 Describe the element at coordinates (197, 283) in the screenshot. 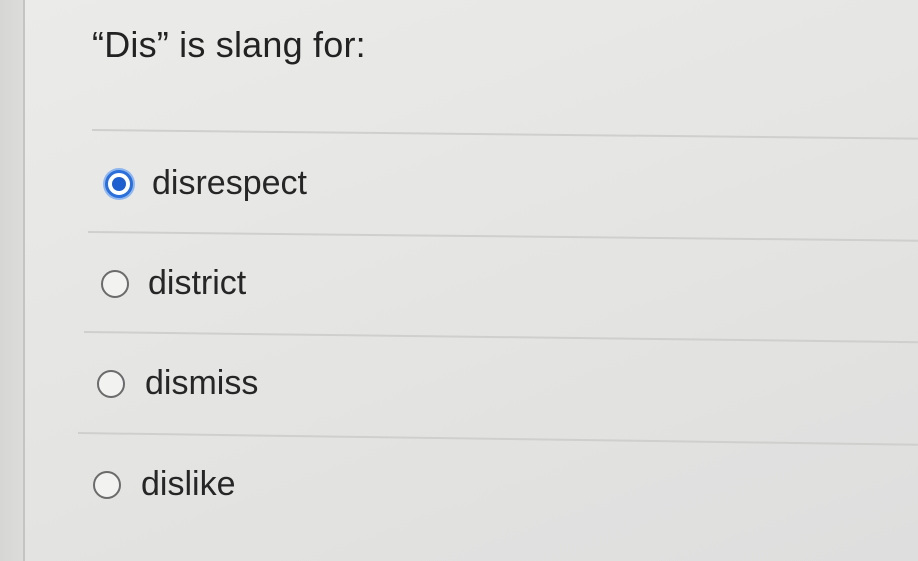

I see `option-label: district` at that location.